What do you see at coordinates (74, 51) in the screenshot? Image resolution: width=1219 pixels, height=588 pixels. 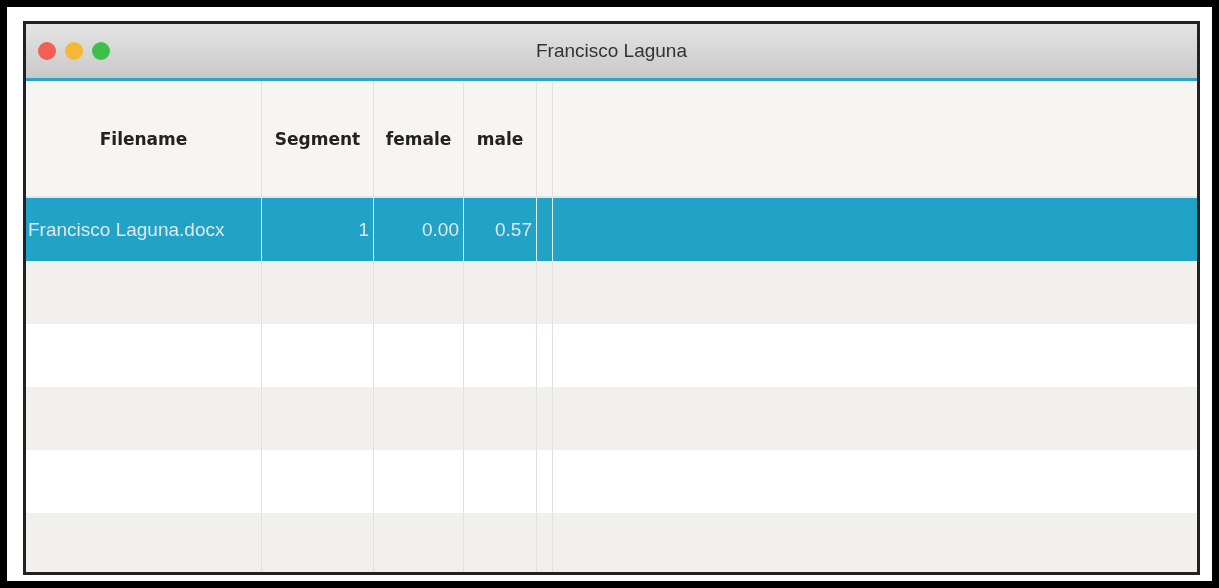 I see `minimize-button` at bounding box center [74, 51].